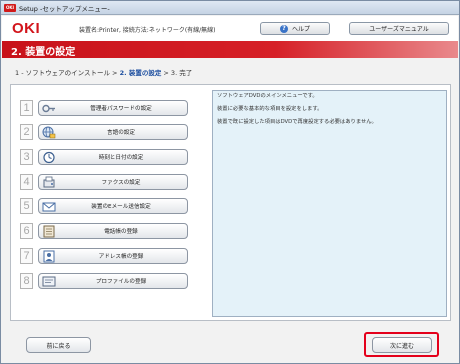 This screenshot has height=364, width=460. I want to click on language-button: 言語の設定, so click(113, 131).